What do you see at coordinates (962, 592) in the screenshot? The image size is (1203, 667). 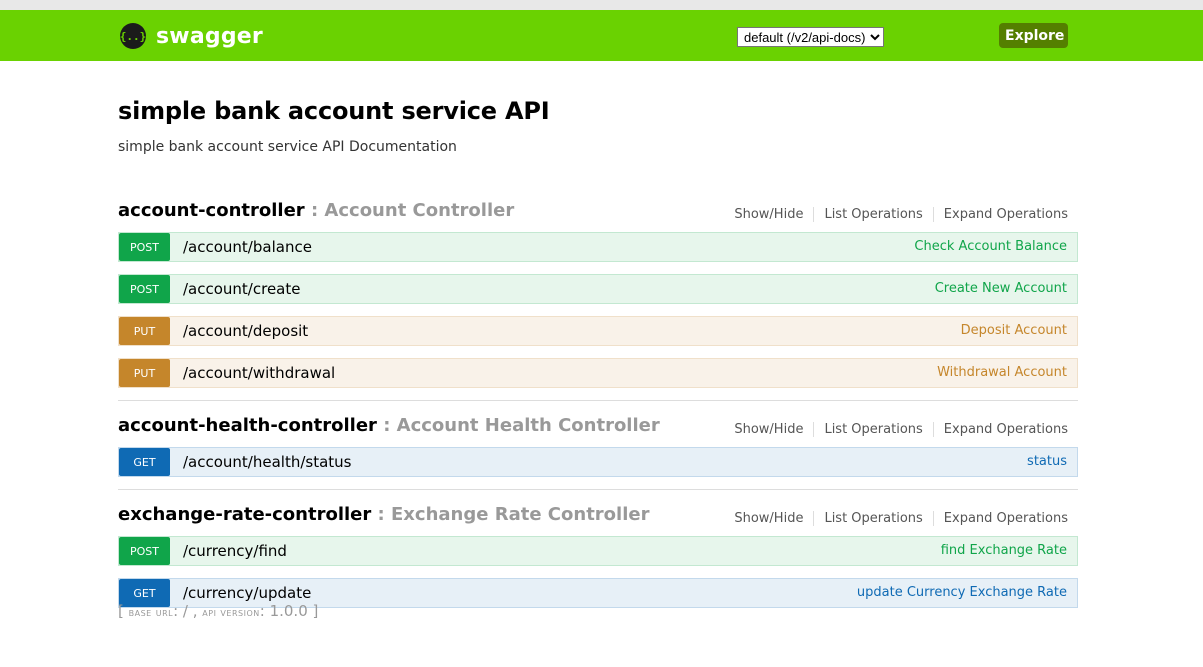 I see `operation-summary: update Currency Exchange Rate` at bounding box center [962, 592].